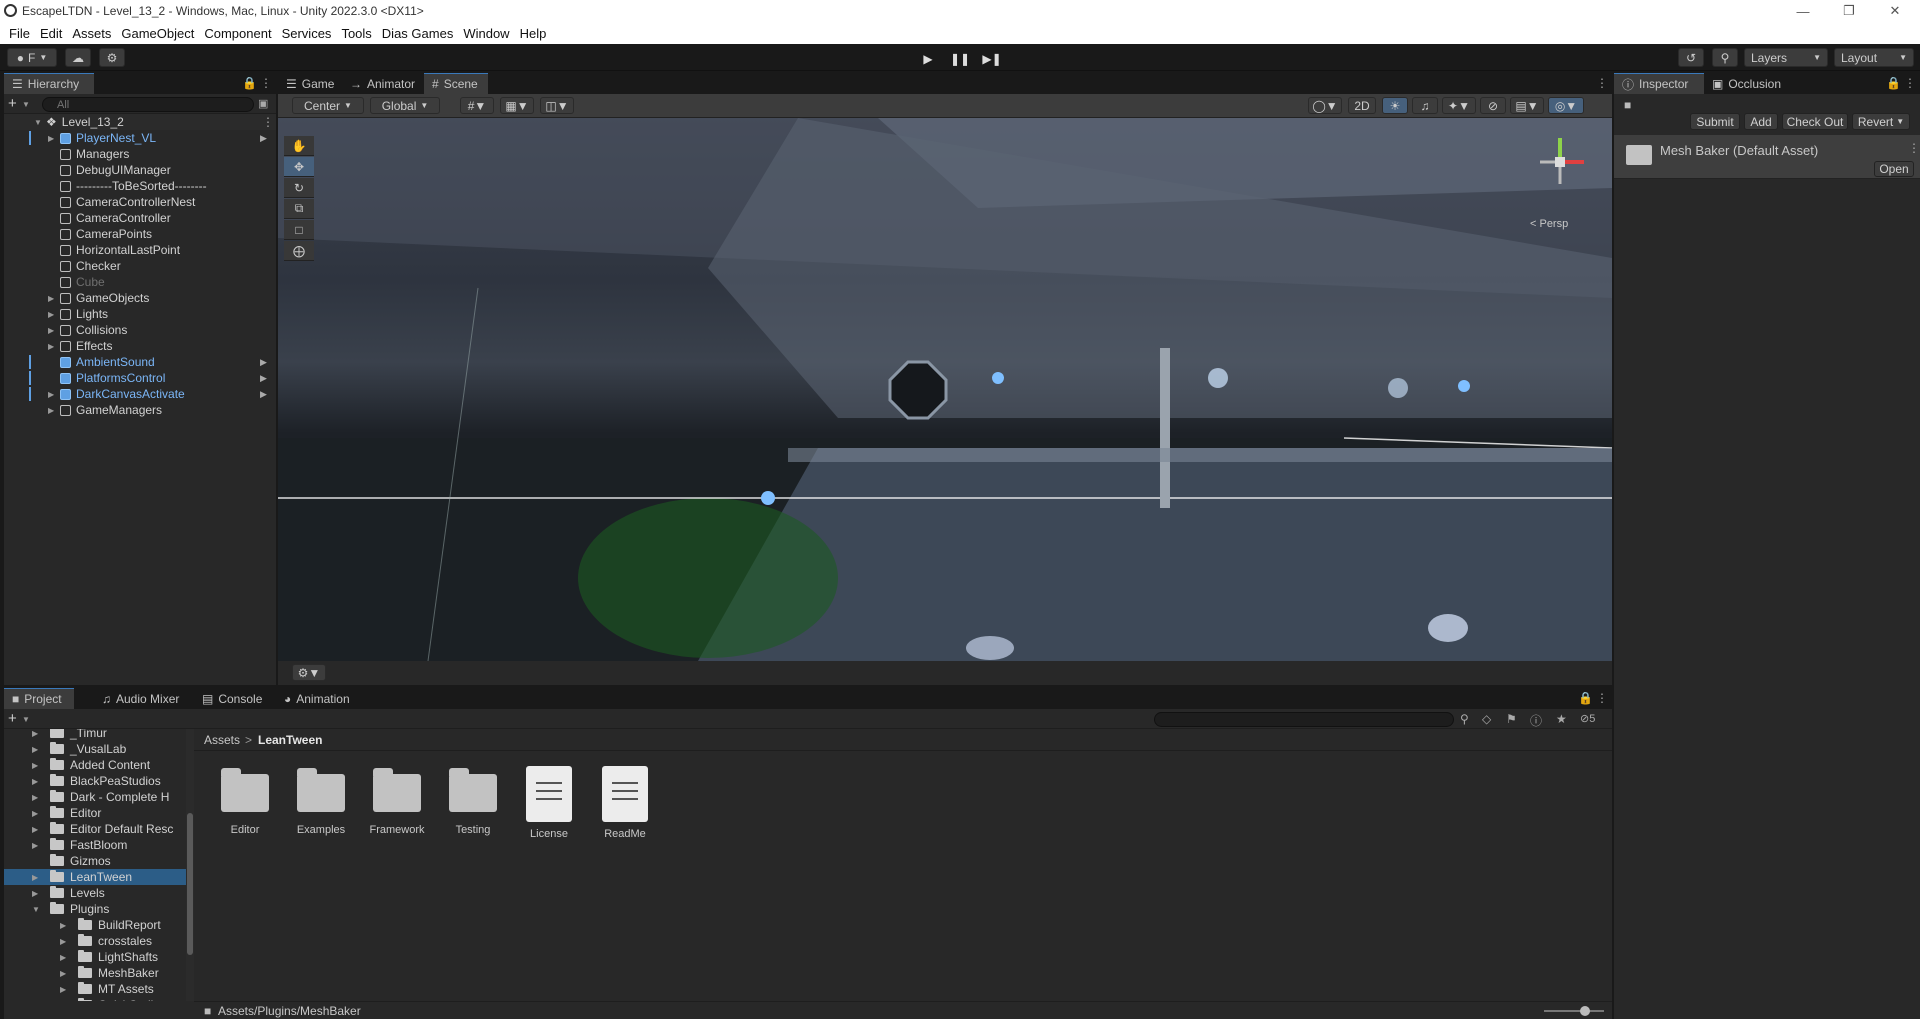  Describe the element at coordinates (299, 230) in the screenshot. I see `rect-tool-icon: □` at that location.